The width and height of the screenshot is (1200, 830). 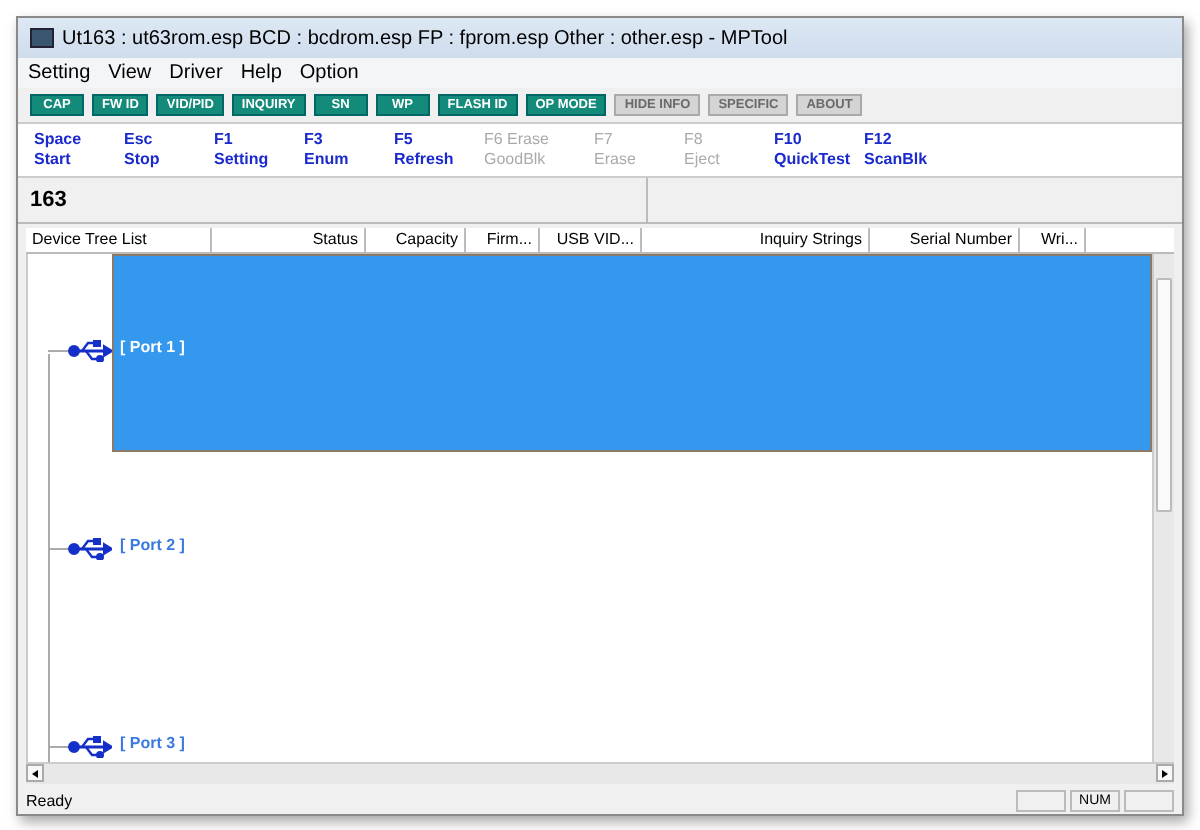 What do you see at coordinates (756, 240) in the screenshot?
I see `column-header: Inquiry Strings` at bounding box center [756, 240].